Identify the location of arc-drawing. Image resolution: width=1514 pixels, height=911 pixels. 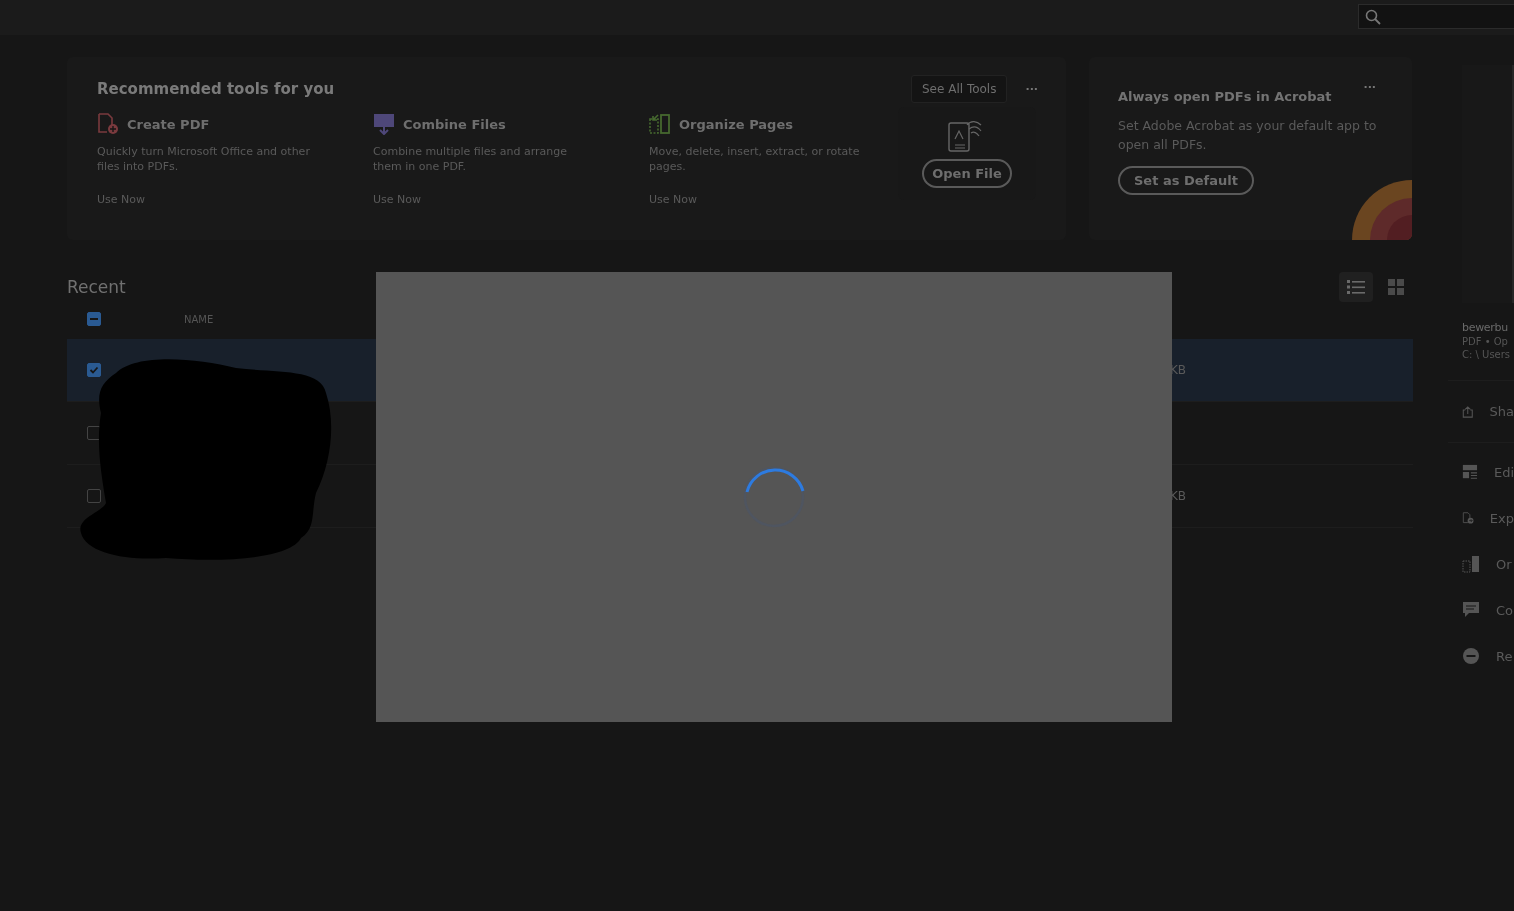
(1382, 210).